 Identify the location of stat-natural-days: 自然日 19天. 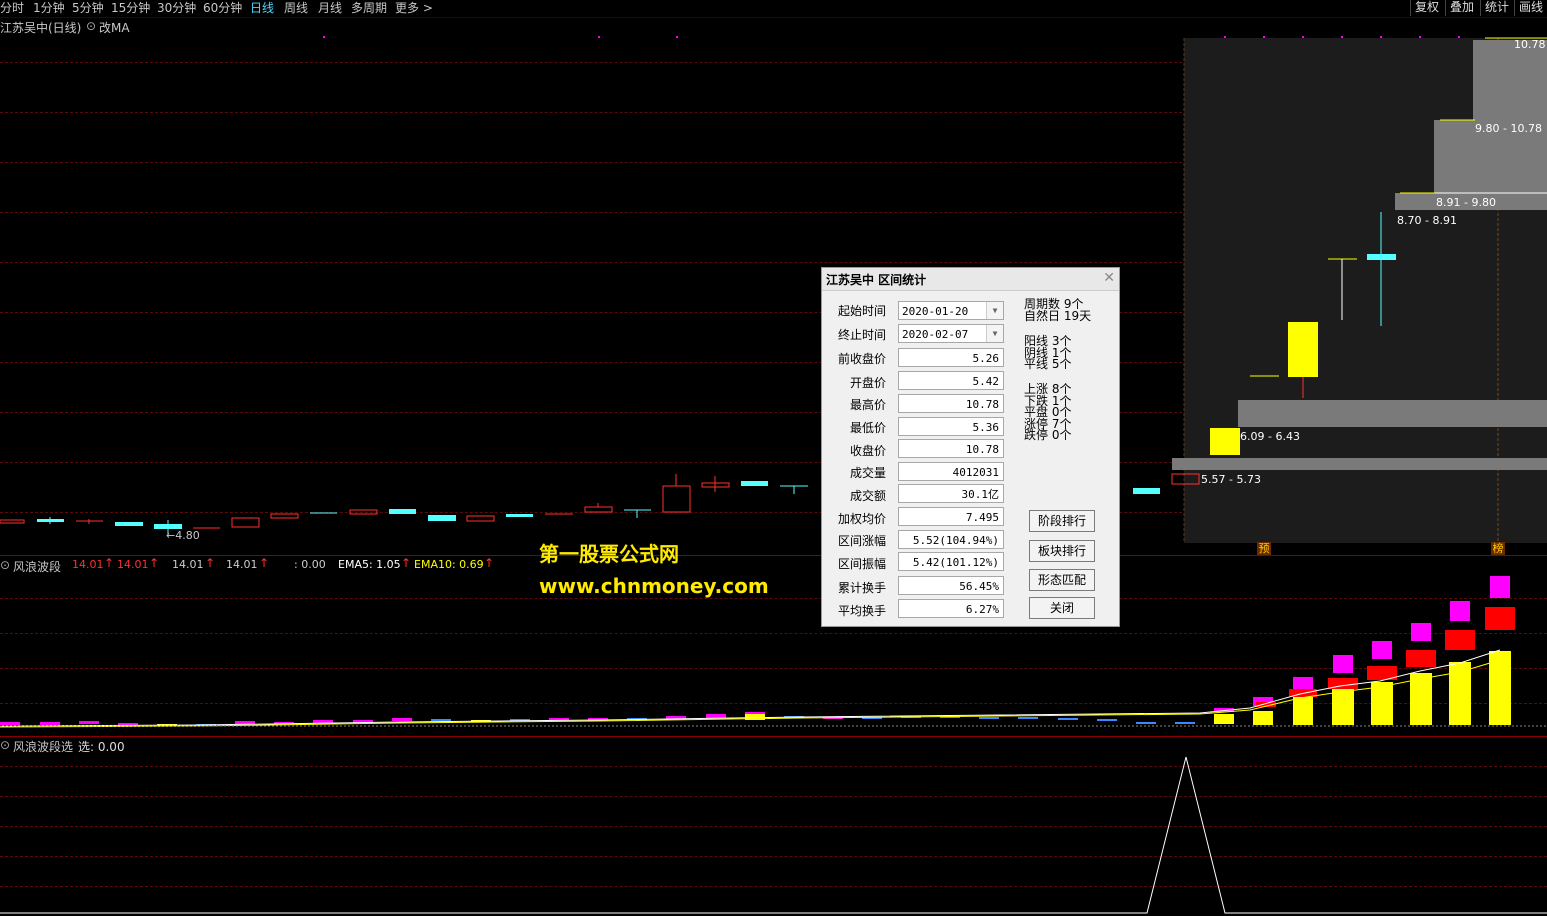
(1058, 316).